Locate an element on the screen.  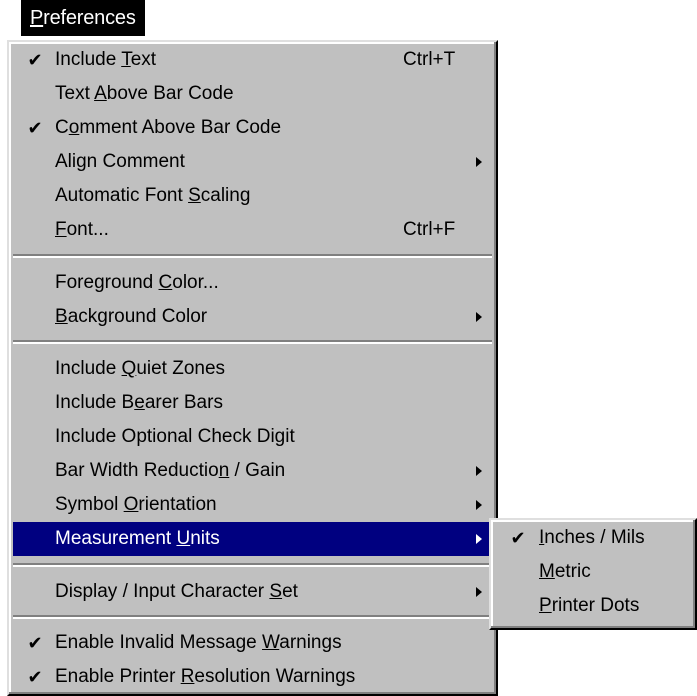
submenu-item-metric: Metric is located at coordinates (593, 572).